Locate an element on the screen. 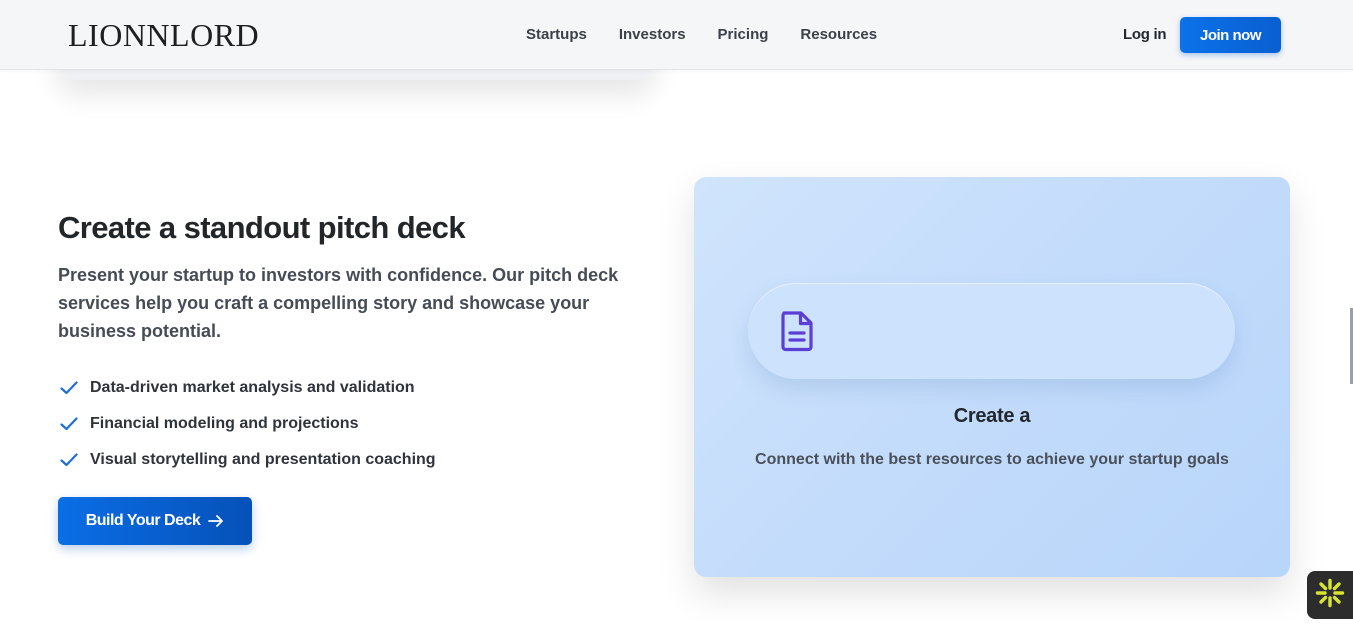 The width and height of the screenshot is (1353, 631). icon-pill is located at coordinates (991, 331).